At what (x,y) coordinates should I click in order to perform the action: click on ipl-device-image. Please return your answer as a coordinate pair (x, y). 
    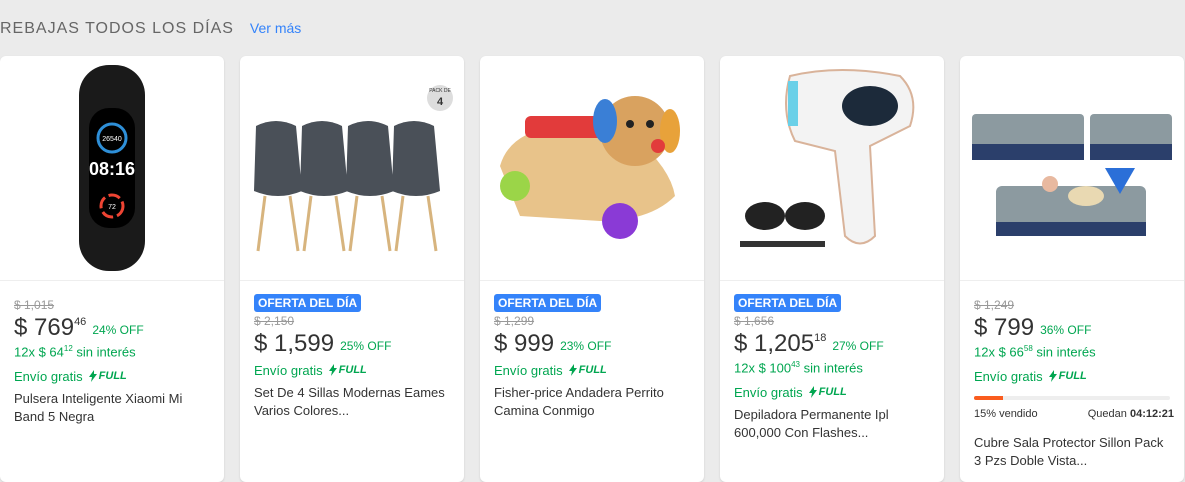
    Looking at the image, I should click on (832, 168).